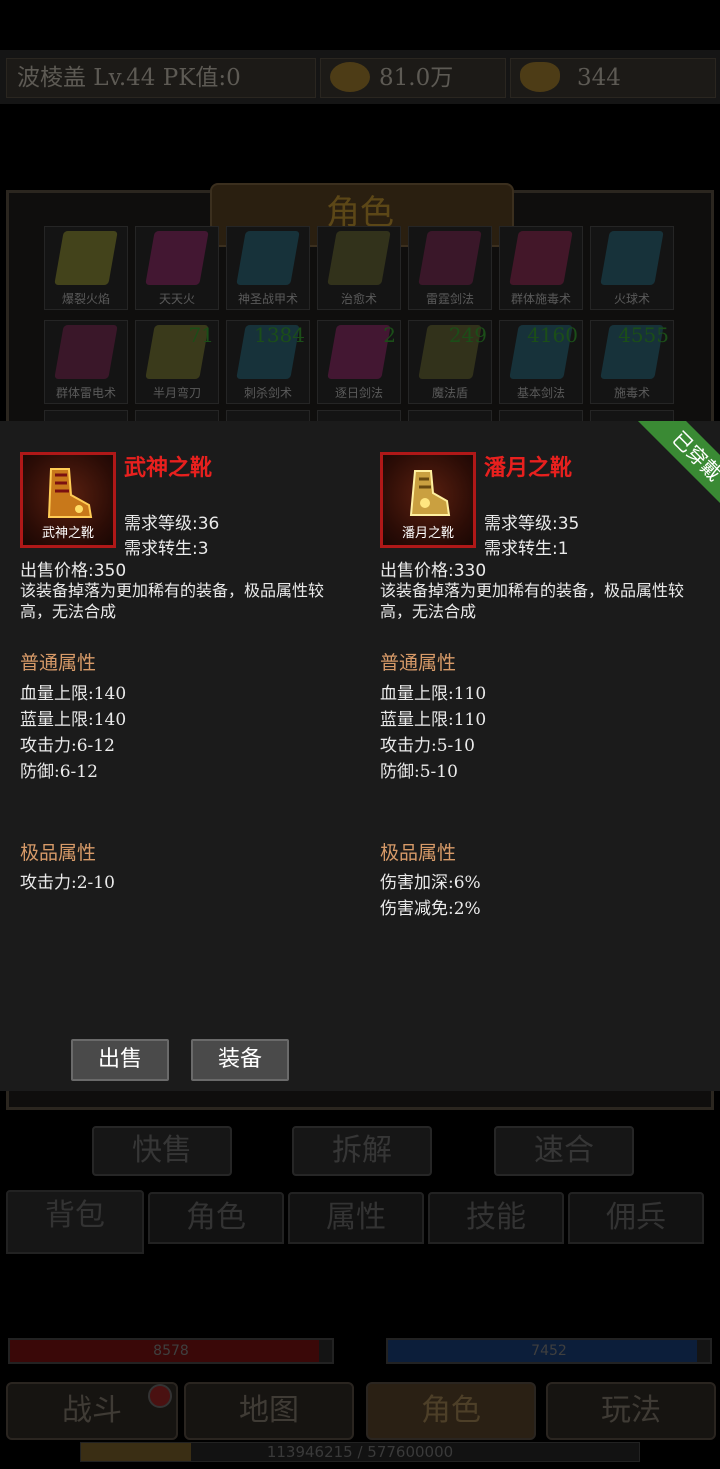 The width and height of the screenshot is (720, 1469). I want to click on left-item-icon-caption: 武神之靴, so click(67, 533).